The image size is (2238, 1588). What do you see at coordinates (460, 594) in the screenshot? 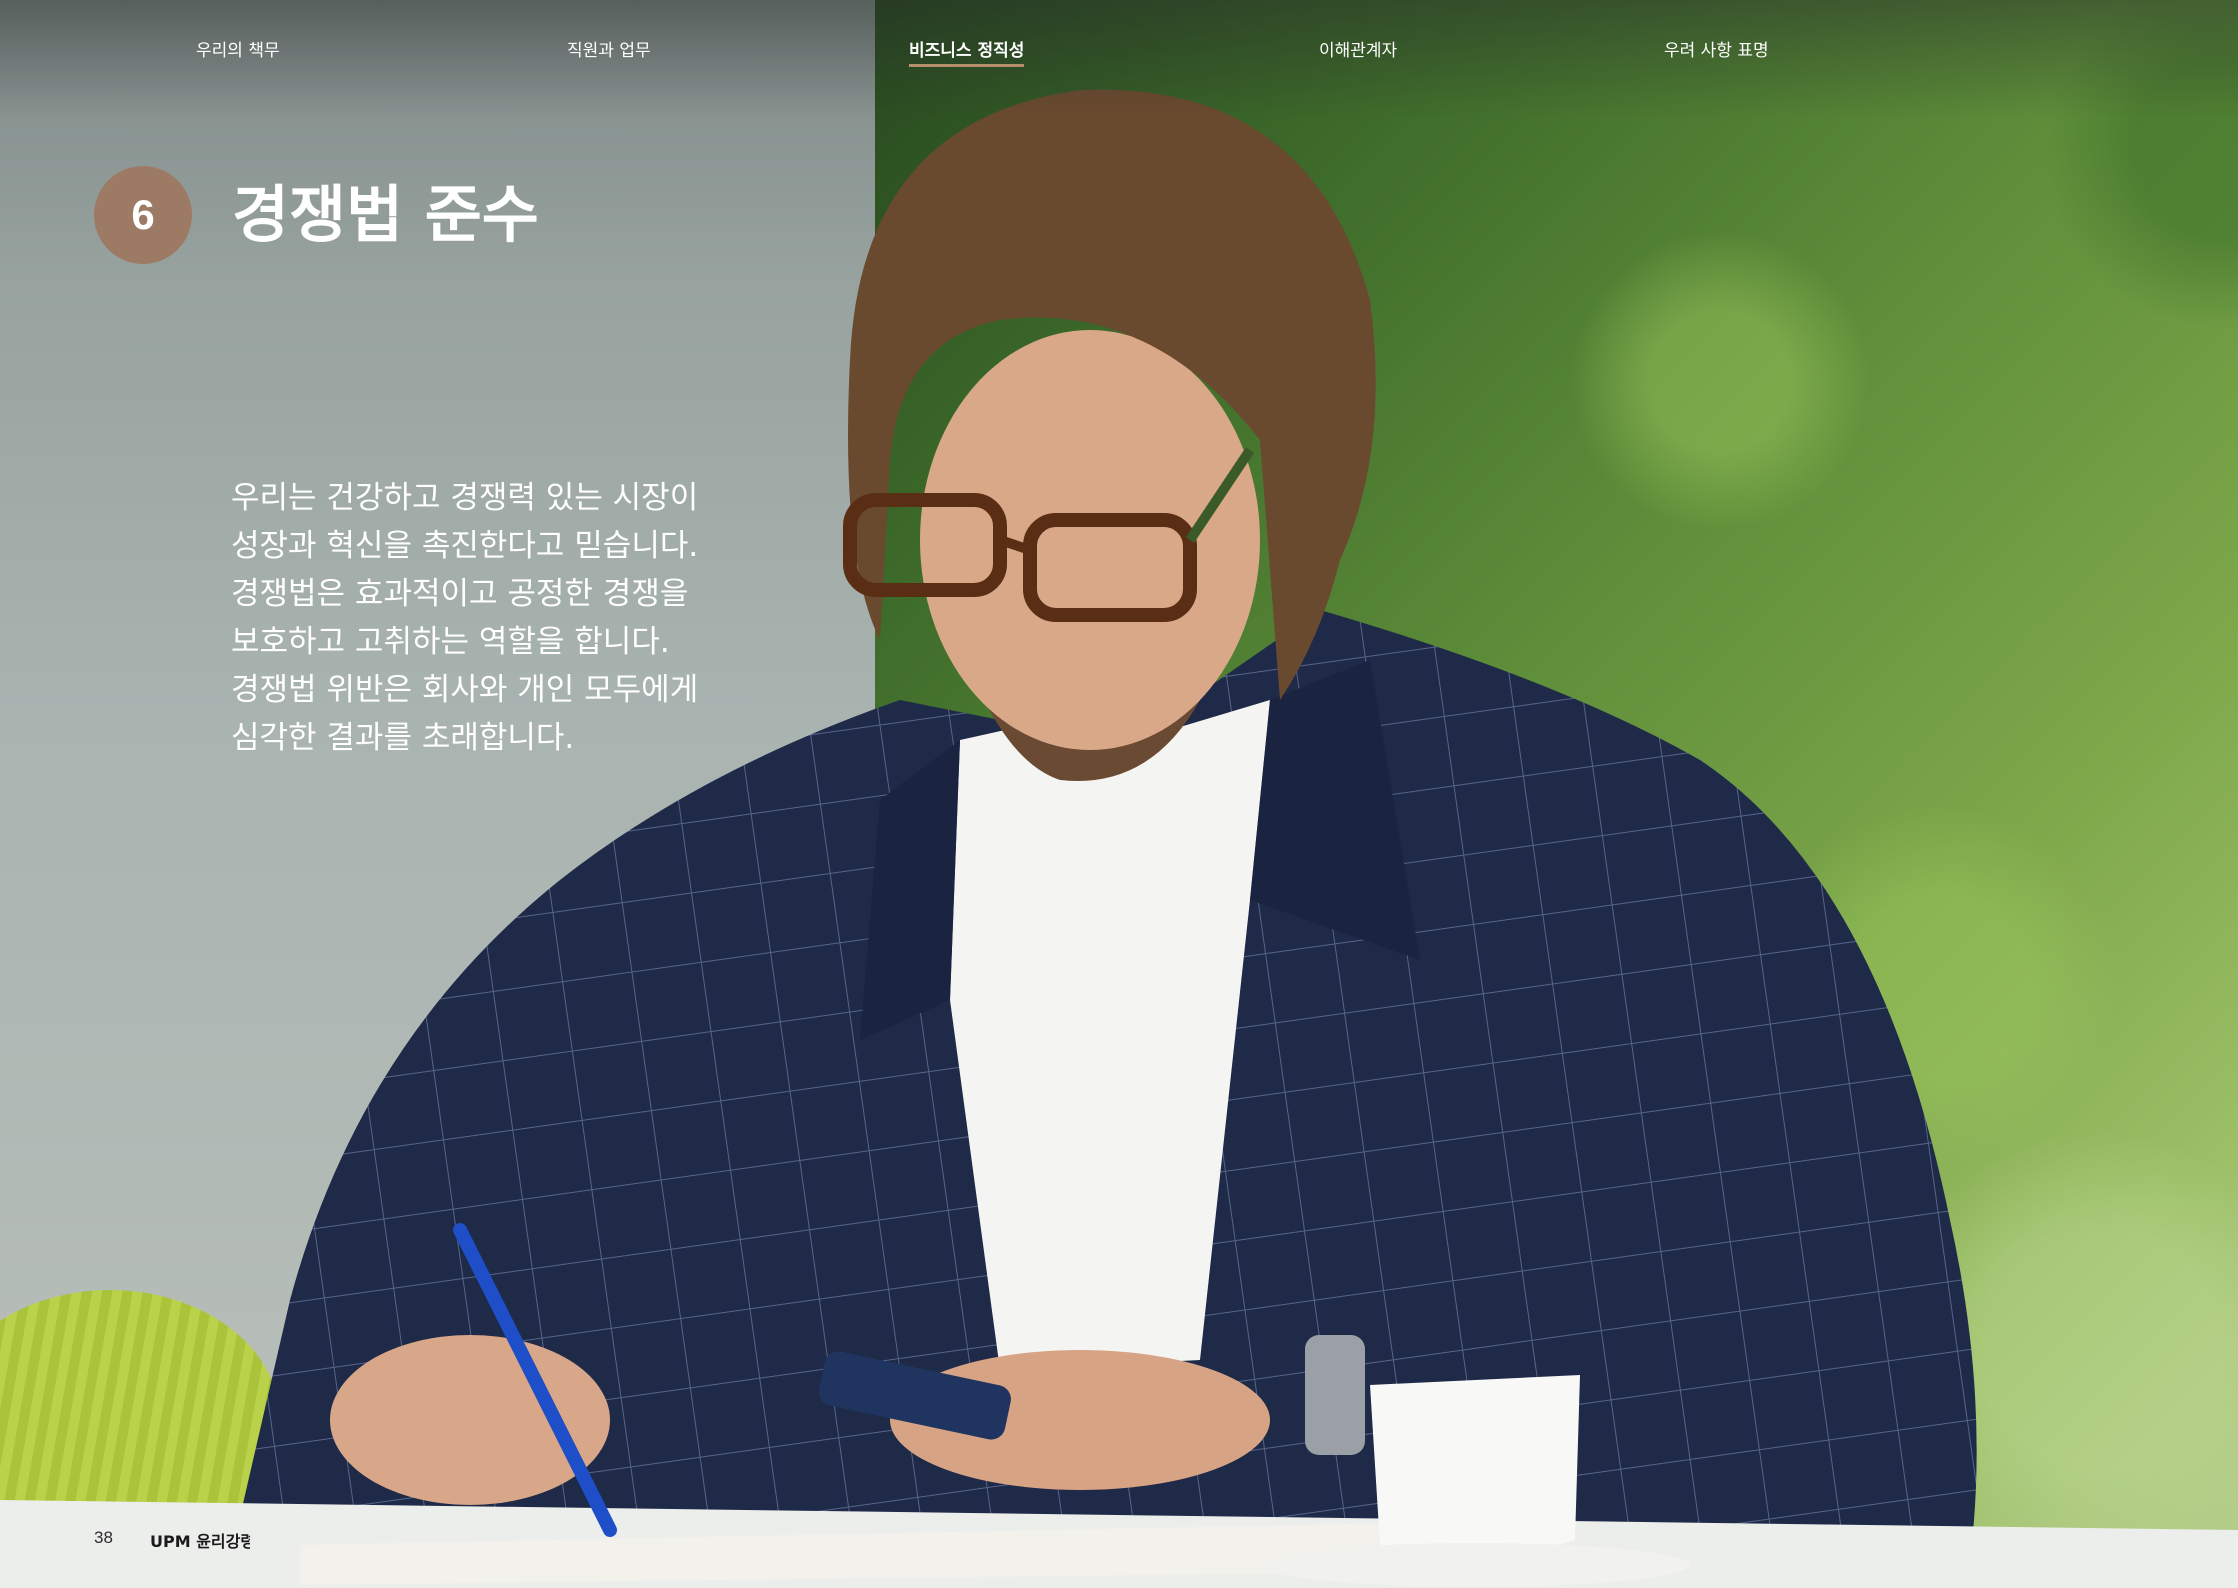
I see `intro-line: 경쟁법은 효과적이고 공정한 경쟁을` at bounding box center [460, 594].